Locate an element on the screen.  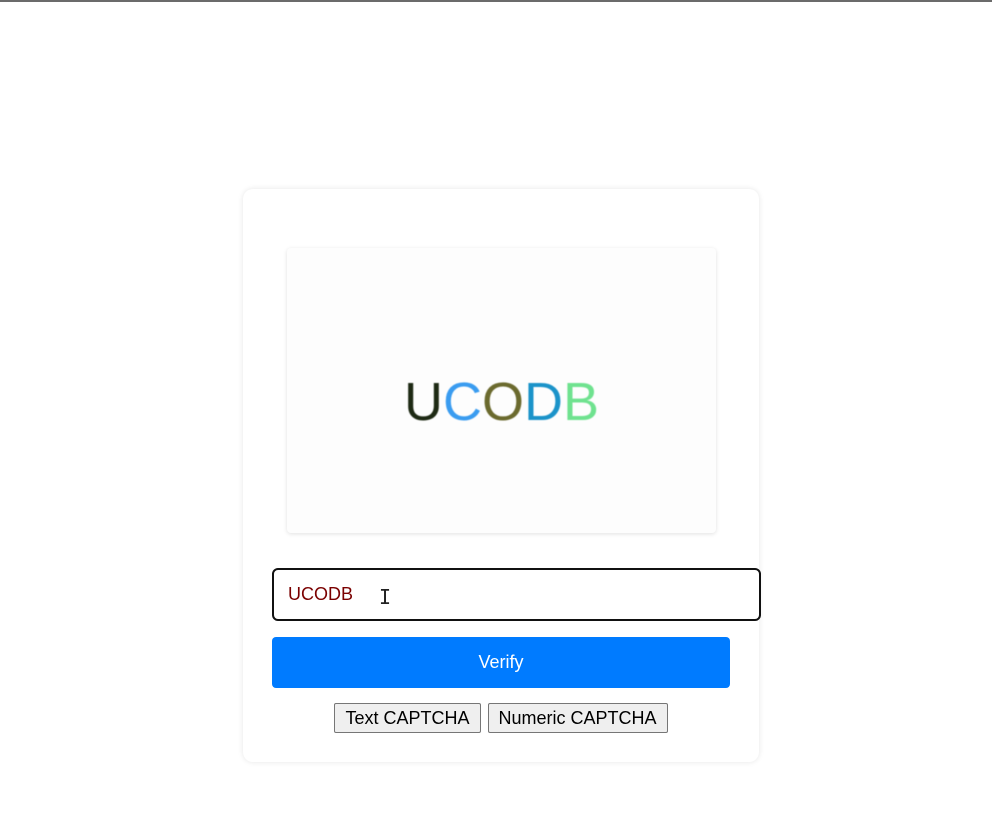
captcha-answer-input is located at coordinates (516, 594).